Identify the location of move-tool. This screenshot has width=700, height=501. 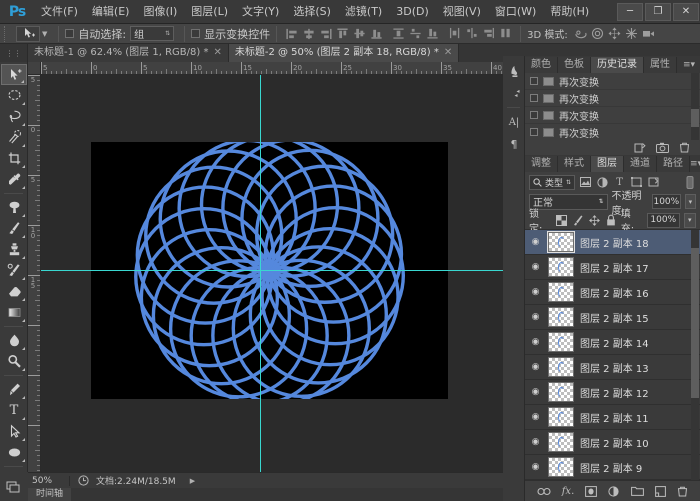
(14, 74).